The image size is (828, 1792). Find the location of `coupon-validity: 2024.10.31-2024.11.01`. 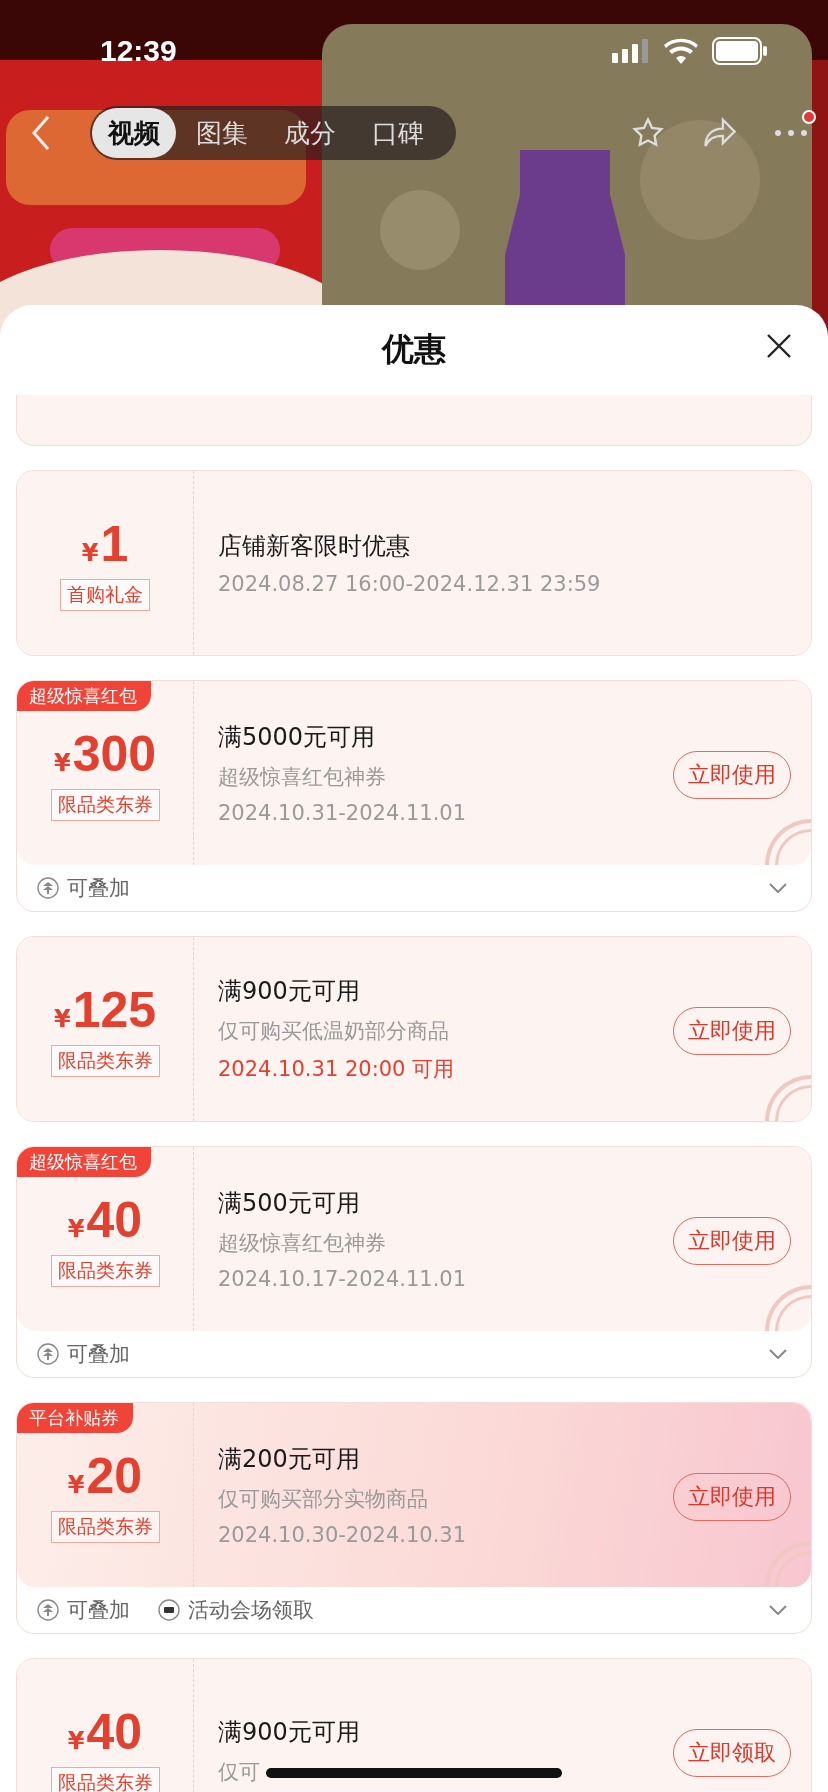

coupon-validity: 2024.10.31-2024.11.01 is located at coordinates (342, 813).